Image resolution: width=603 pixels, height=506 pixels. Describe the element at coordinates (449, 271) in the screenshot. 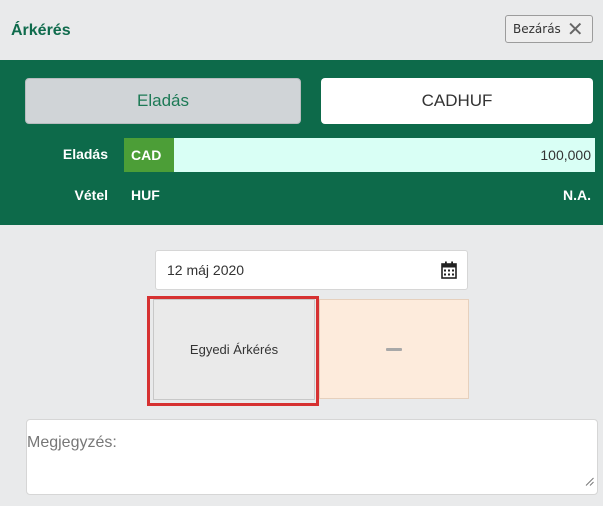

I see `calendar-icon` at that location.